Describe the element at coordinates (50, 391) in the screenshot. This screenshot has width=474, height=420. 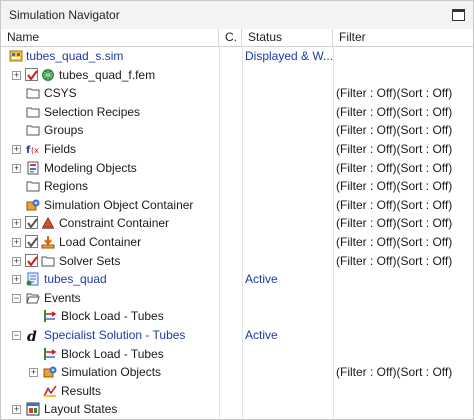
I see `results-icon` at that location.